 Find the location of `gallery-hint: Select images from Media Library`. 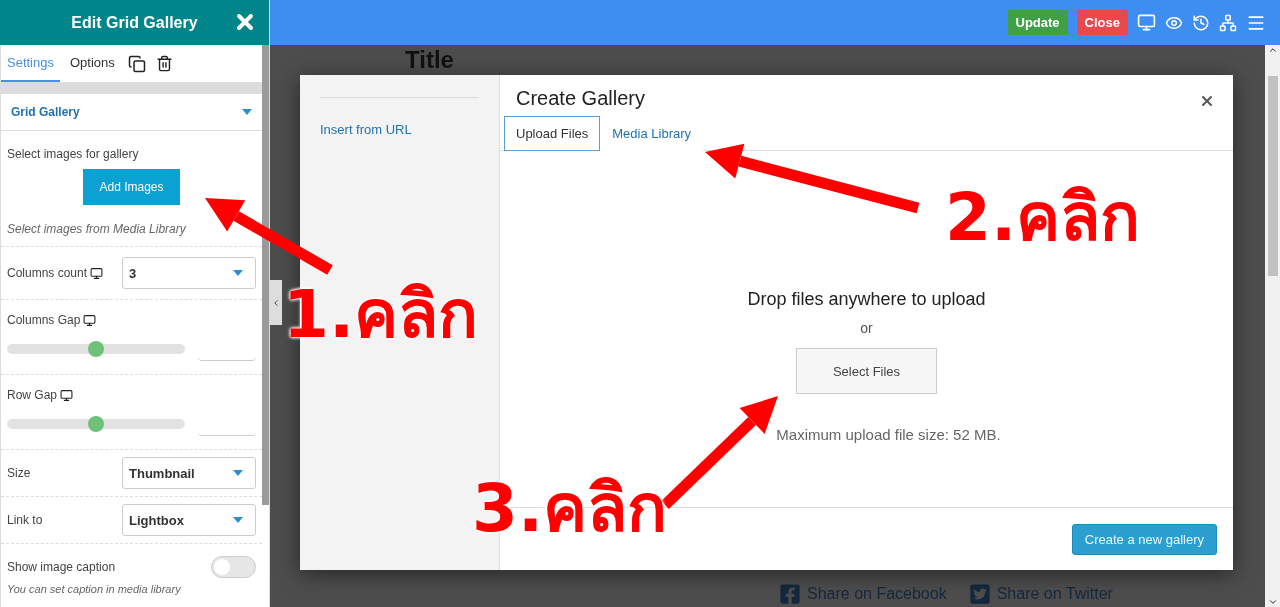

gallery-hint: Select images from Media Library is located at coordinates (97, 229).